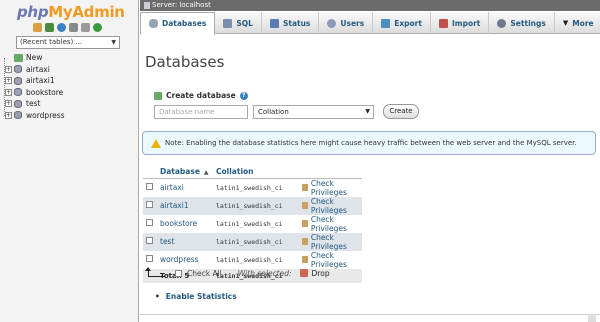  I want to click on database-link: test, so click(167, 241).